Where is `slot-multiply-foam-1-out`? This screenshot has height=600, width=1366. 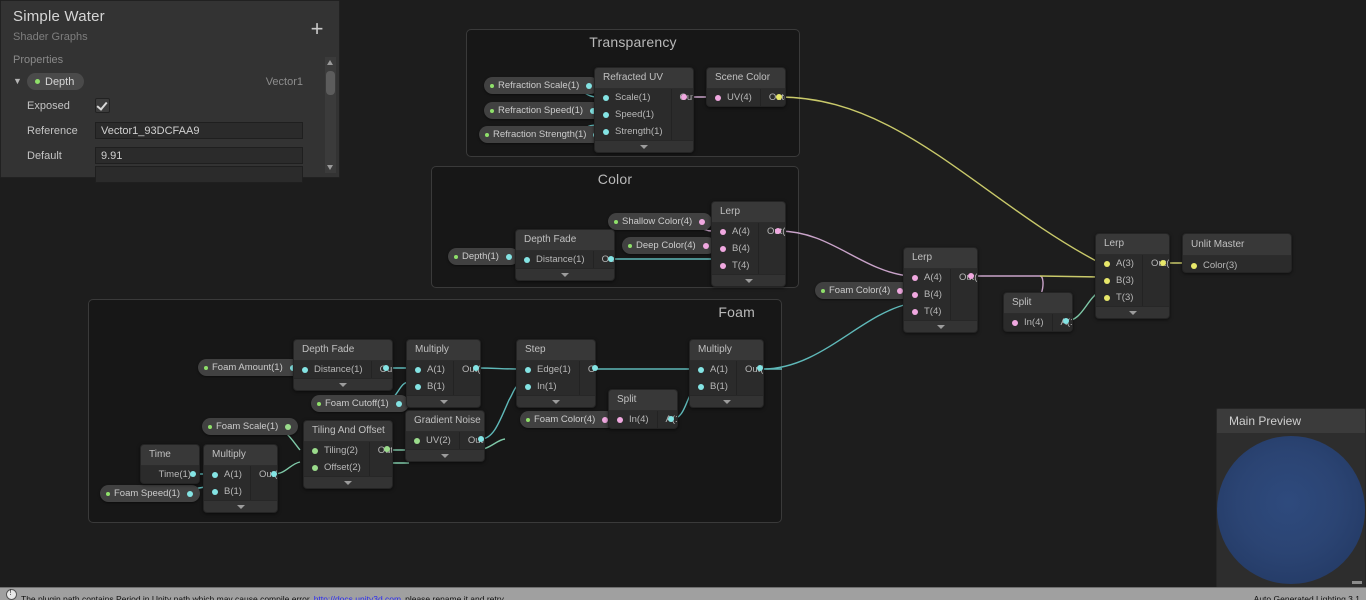
slot-multiply-foam-1-out is located at coordinates (476, 368).